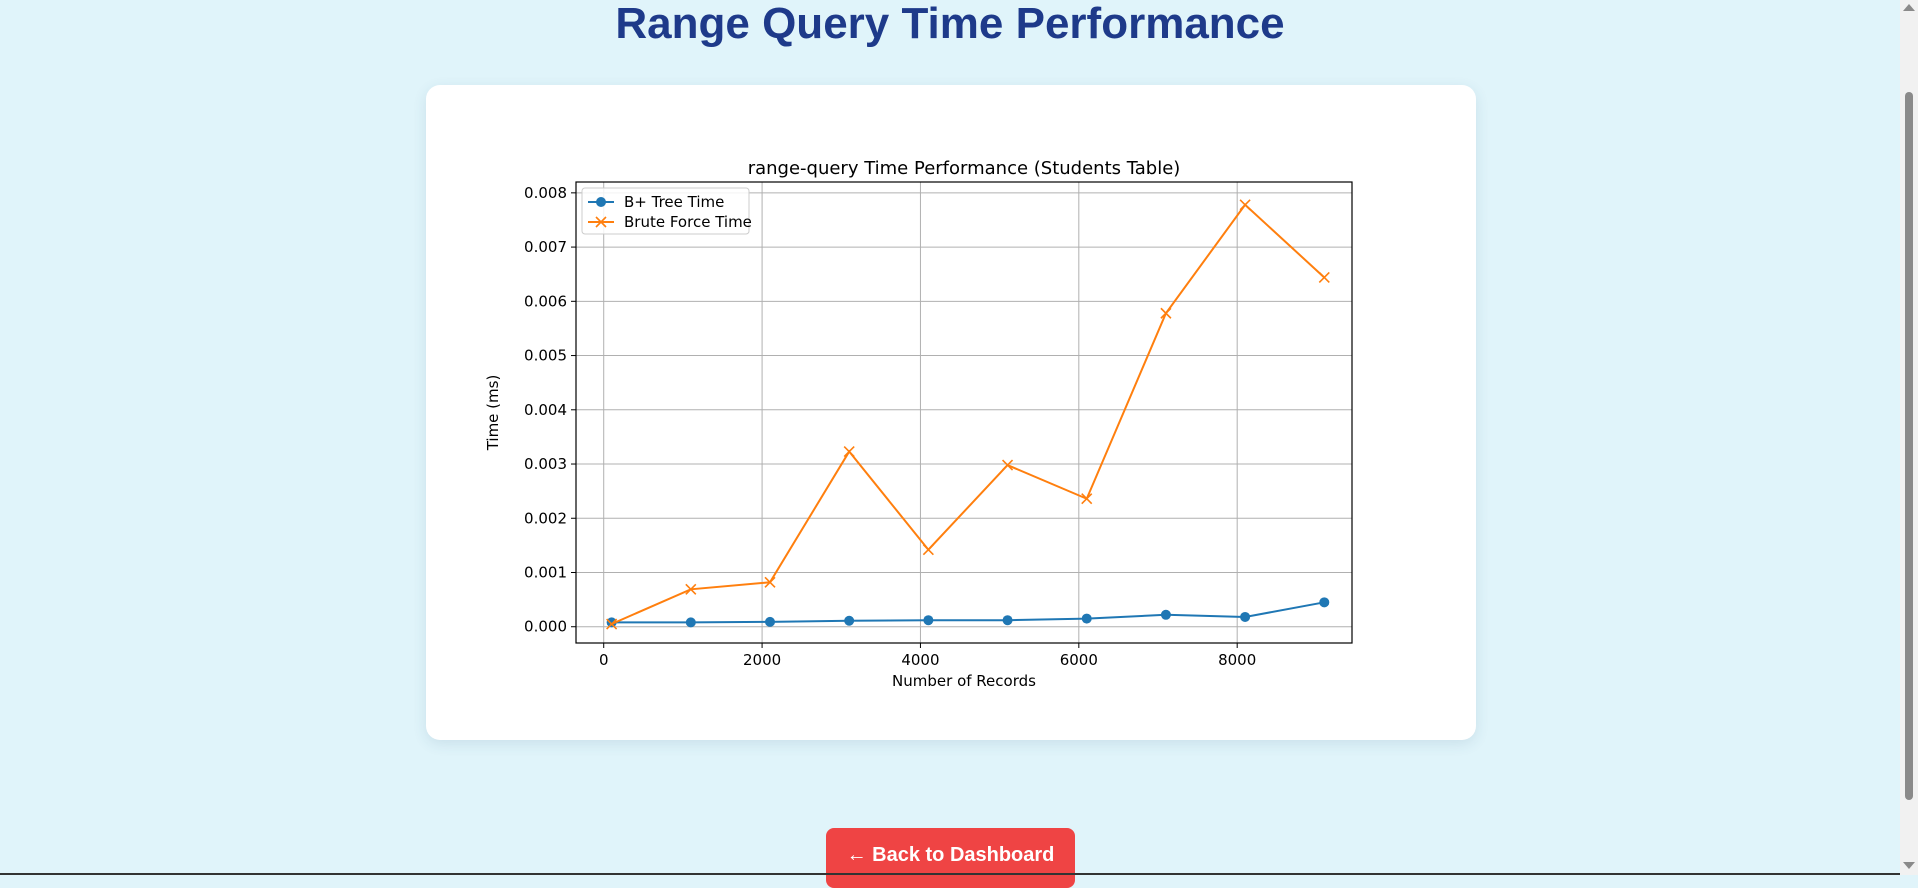 Image resolution: width=1918 pixels, height=888 pixels. What do you see at coordinates (545, 410) in the screenshot?
I see `y-tick-label: 0.004` at bounding box center [545, 410].